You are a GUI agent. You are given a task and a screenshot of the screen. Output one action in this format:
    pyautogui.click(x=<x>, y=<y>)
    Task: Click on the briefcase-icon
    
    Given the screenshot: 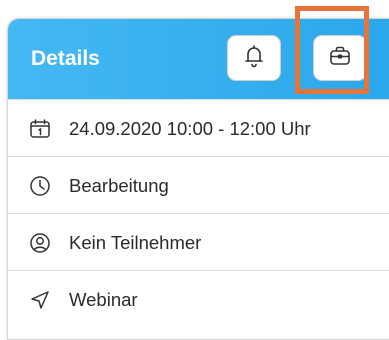 What is the action you would take?
    pyautogui.click(x=340, y=58)
    